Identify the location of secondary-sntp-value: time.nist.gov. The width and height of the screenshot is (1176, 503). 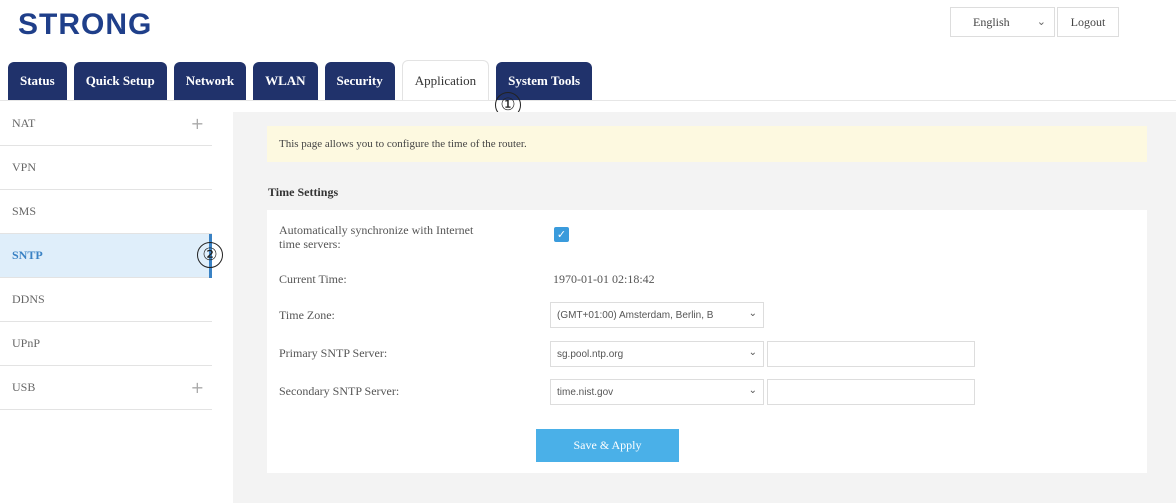
(585, 392).